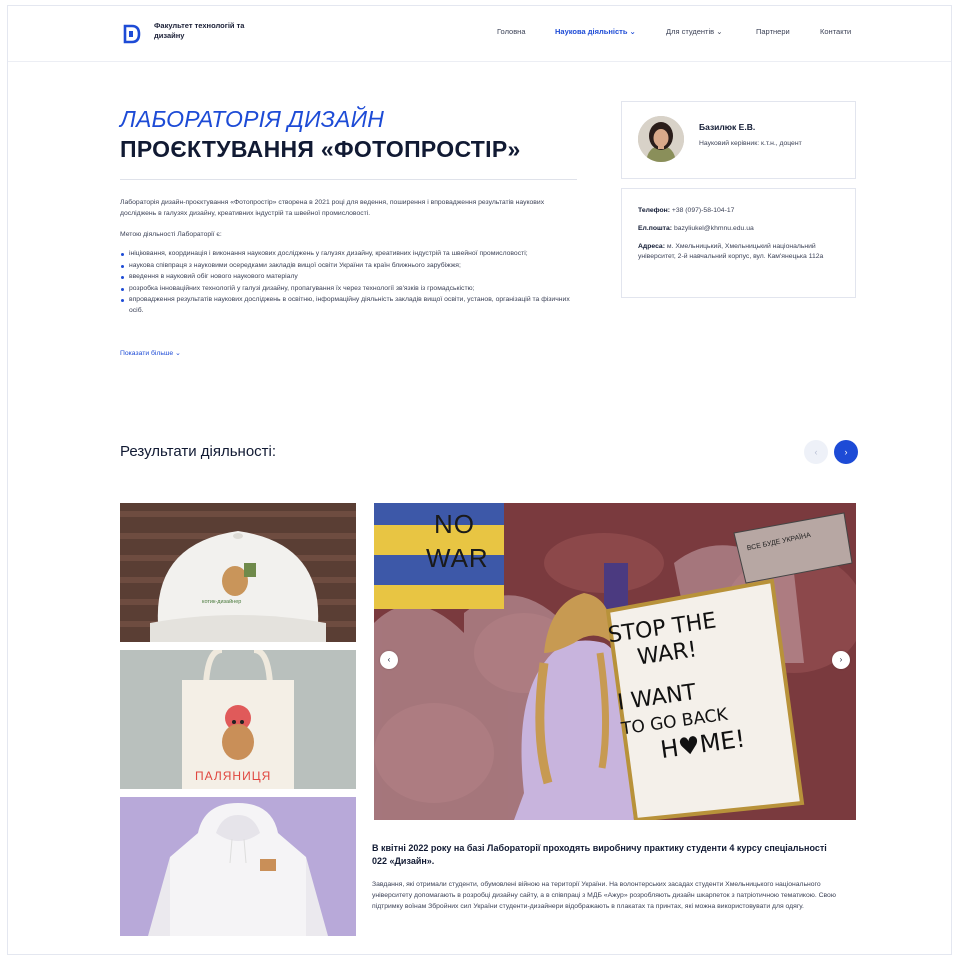 The image size is (955, 958). Describe the element at coordinates (457, 558) in the screenshot. I see `poster-war-text: WAR` at that location.